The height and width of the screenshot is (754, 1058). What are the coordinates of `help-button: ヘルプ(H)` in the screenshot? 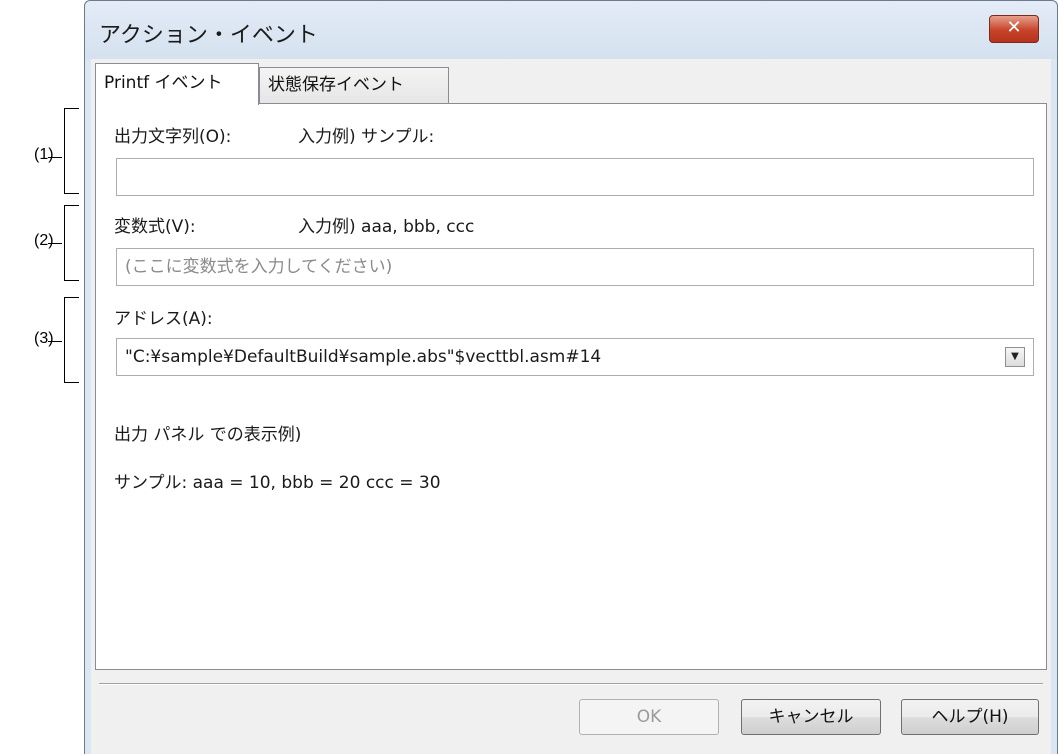 It's located at (970, 717).